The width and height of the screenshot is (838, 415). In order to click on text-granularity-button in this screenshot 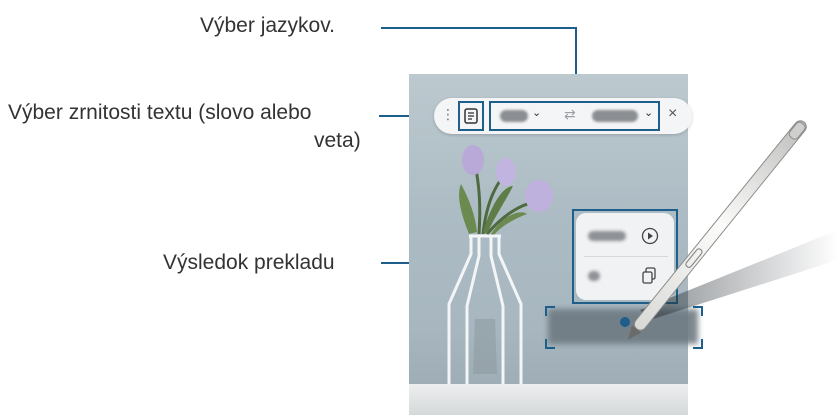, I will do `click(471, 116)`.